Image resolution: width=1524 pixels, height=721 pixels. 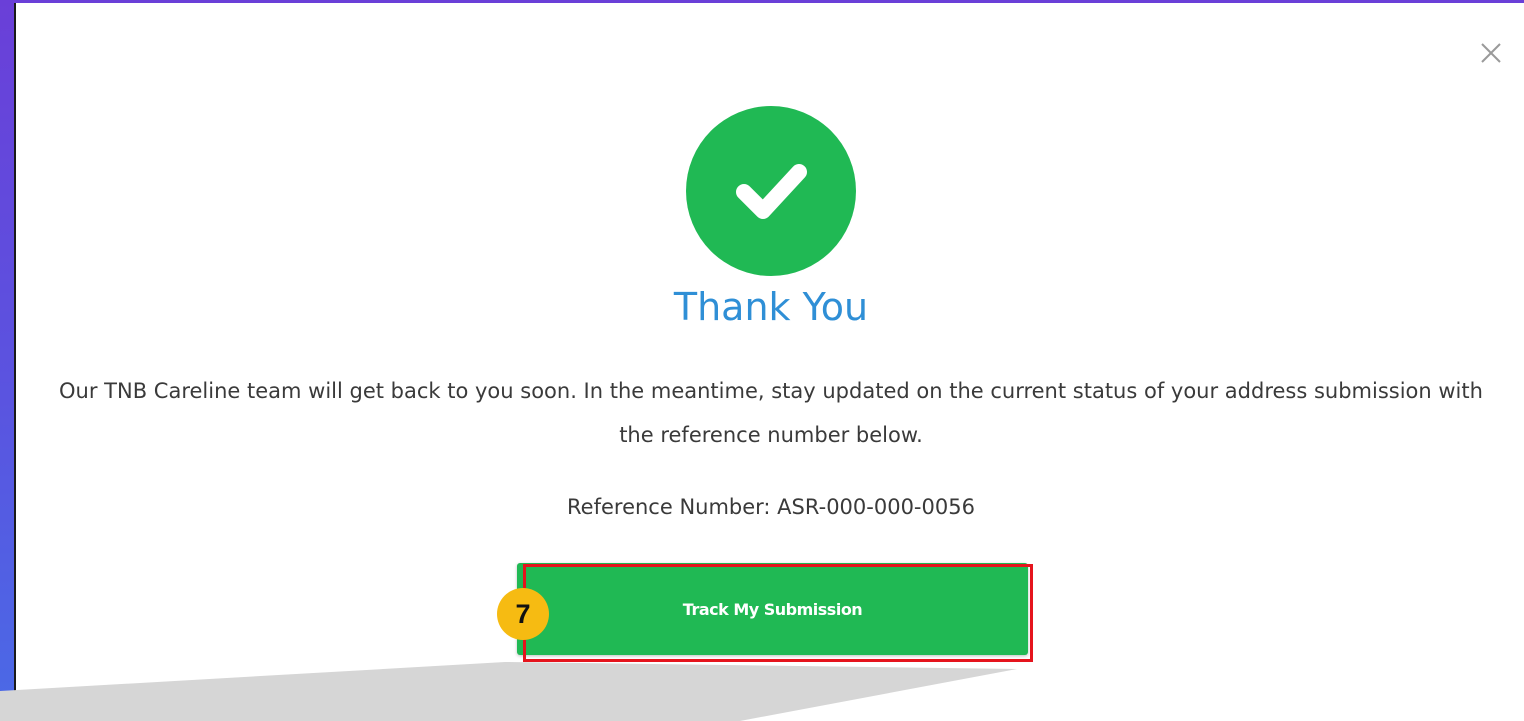 I want to click on close-button, so click(x=1491, y=53).